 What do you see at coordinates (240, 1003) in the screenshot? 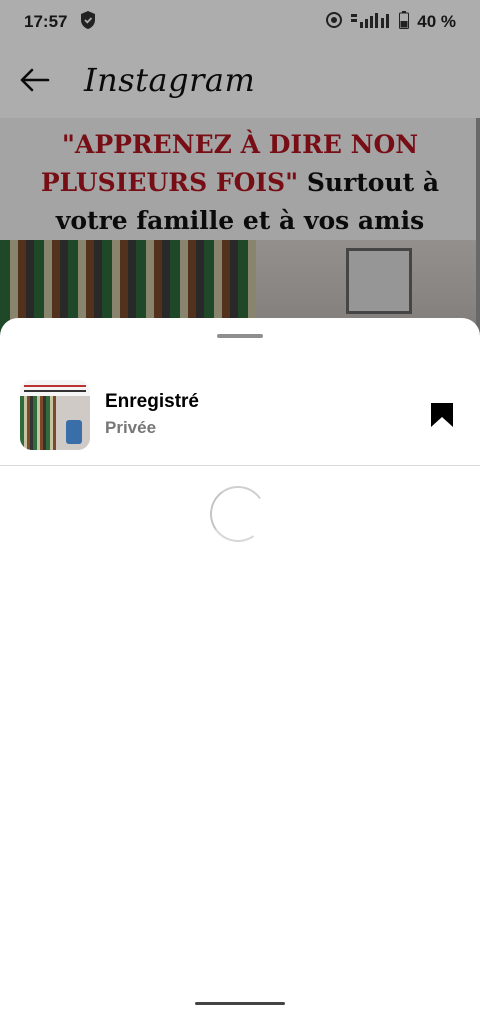
I see `home-indicator` at bounding box center [240, 1003].